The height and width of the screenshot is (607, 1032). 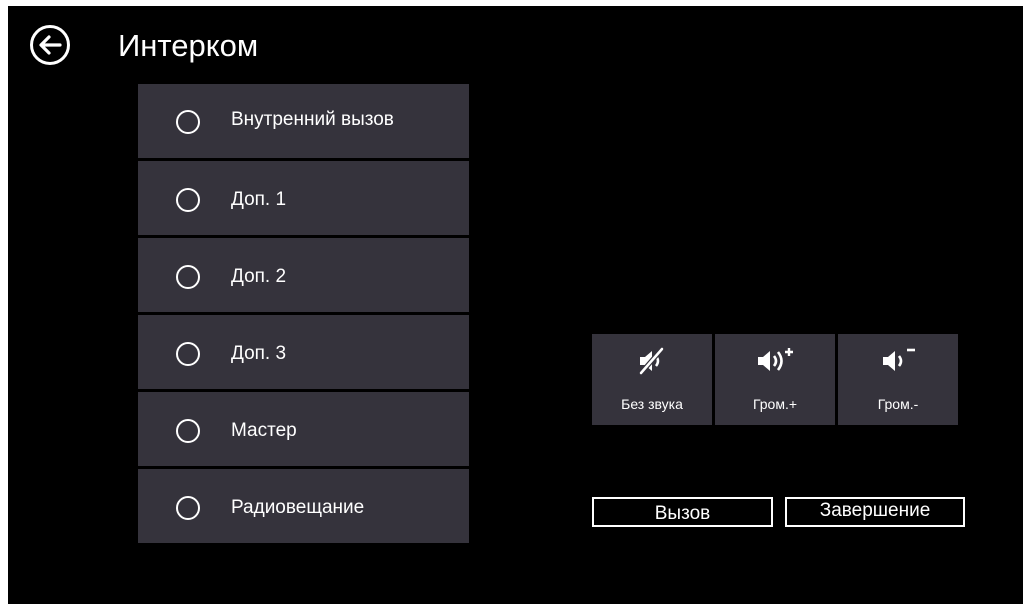 What do you see at coordinates (303, 275) in the screenshot?
I see `list-item-ext-2: Доп. 2` at bounding box center [303, 275].